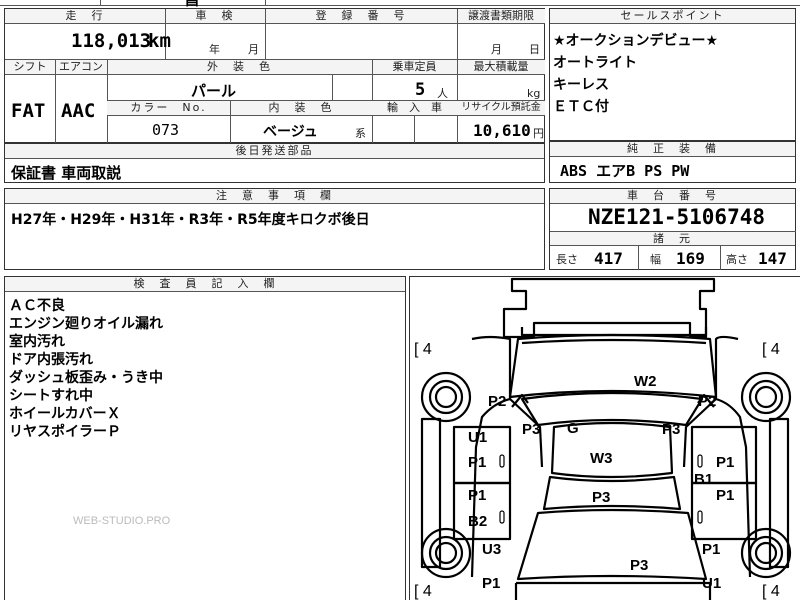 This screenshot has height=600, width=800. I want to click on damage-mark-p2-right: P2, so click(707, 401).